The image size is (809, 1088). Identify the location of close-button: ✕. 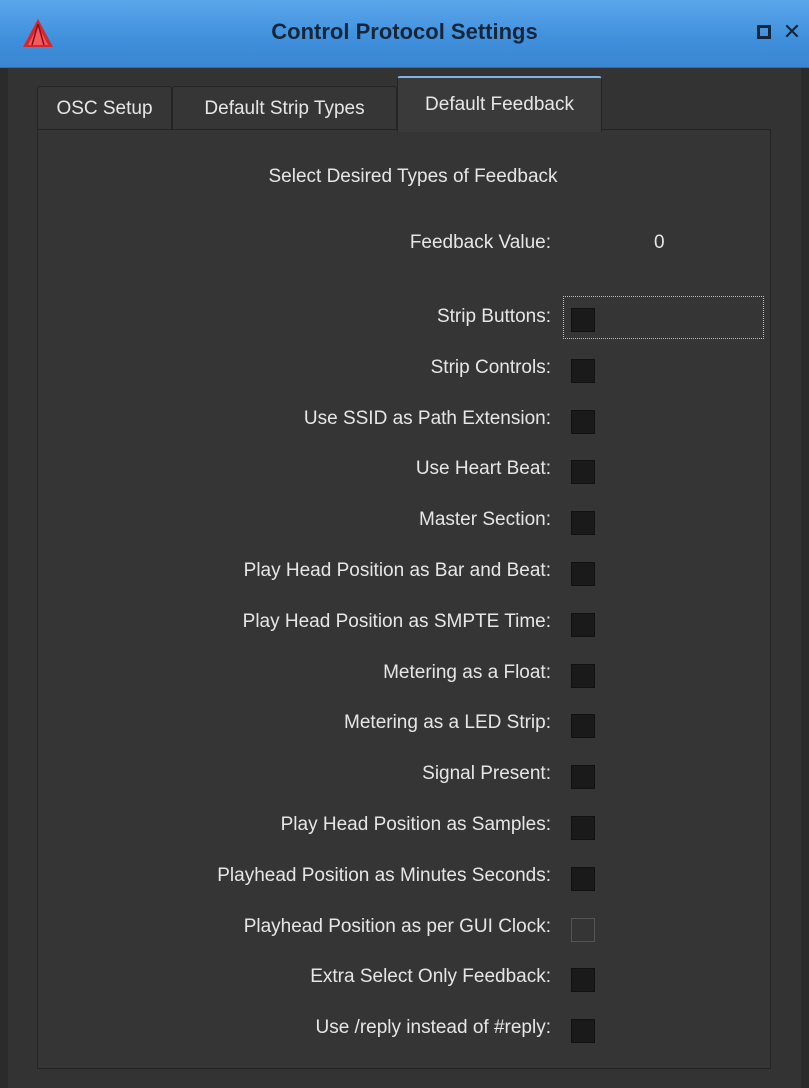
(792, 32).